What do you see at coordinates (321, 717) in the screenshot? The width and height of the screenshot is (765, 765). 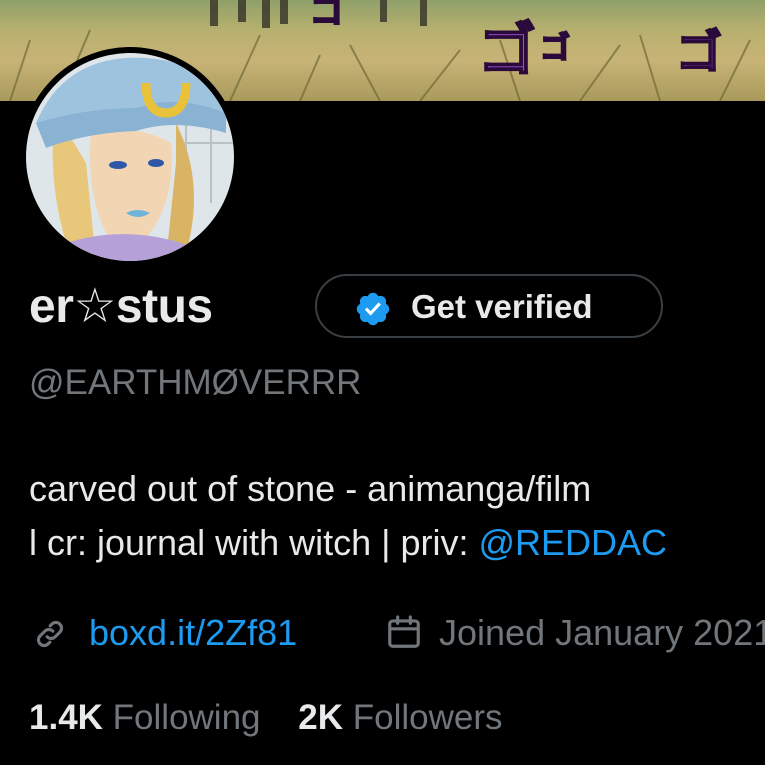 I see `followers-count: 2K` at bounding box center [321, 717].